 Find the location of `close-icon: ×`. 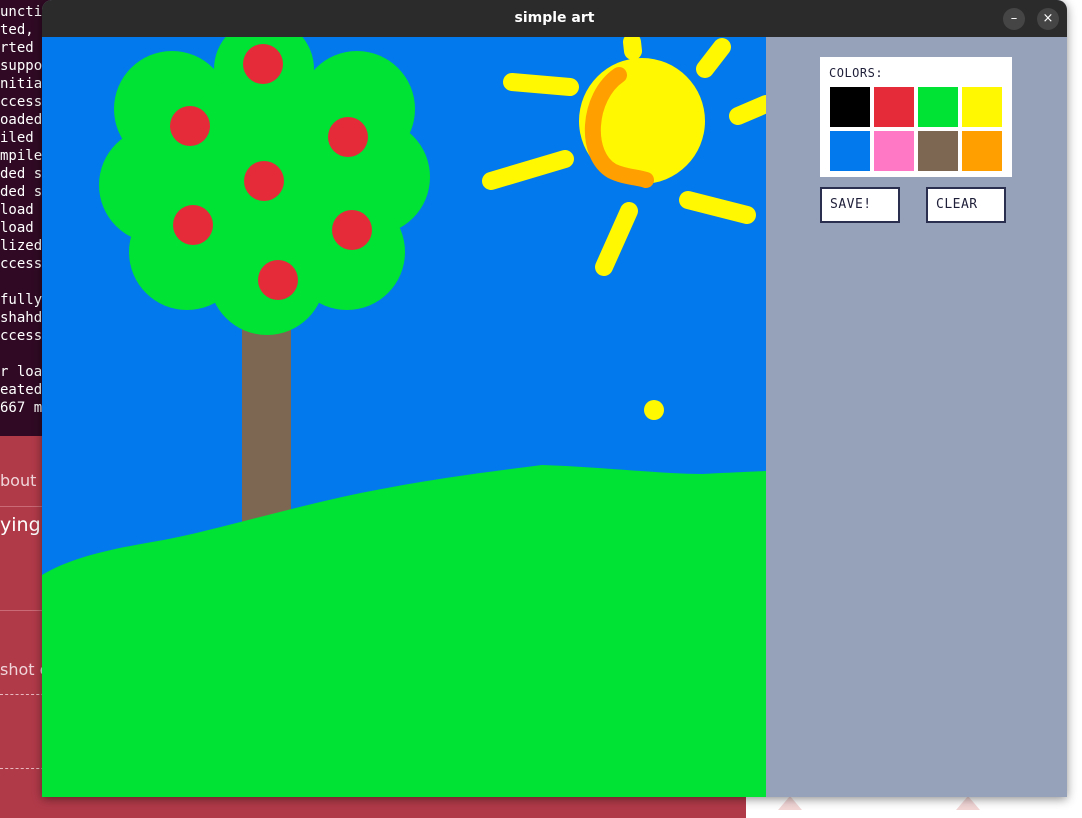

close-icon: × is located at coordinates (1048, 18).